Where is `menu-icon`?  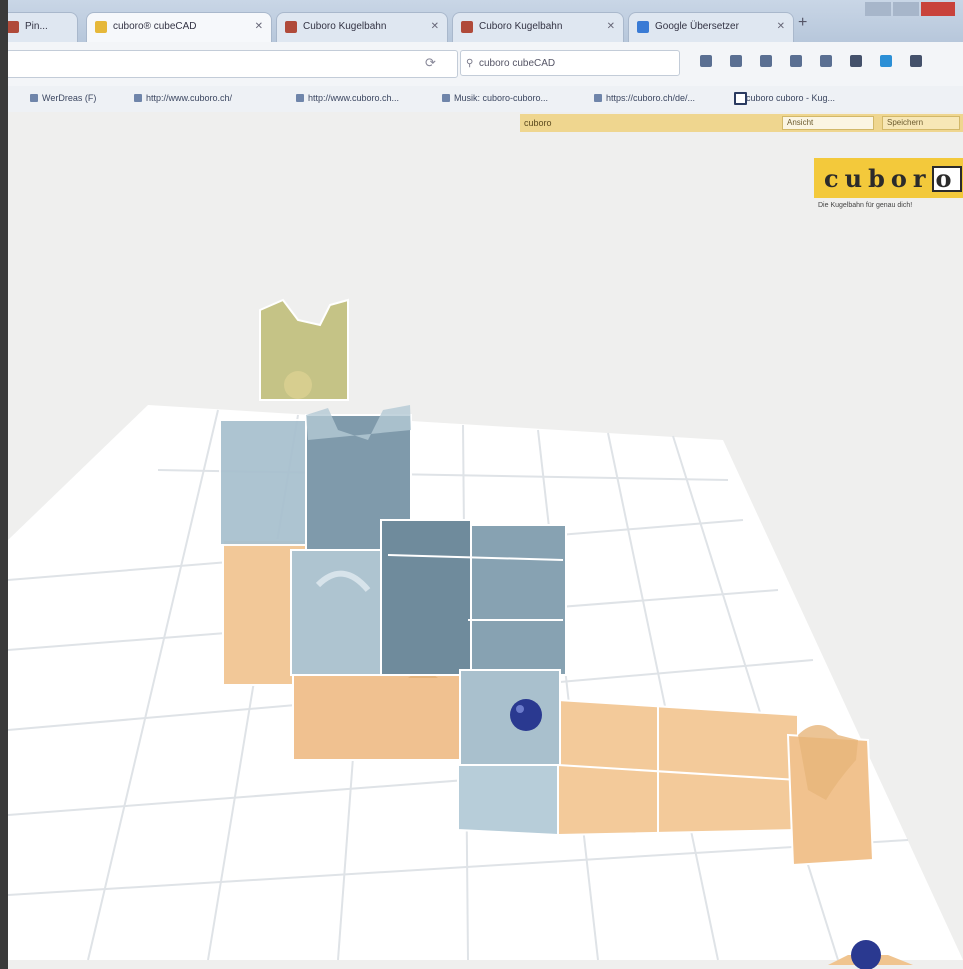 menu-icon is located at coordinates (916, 61).